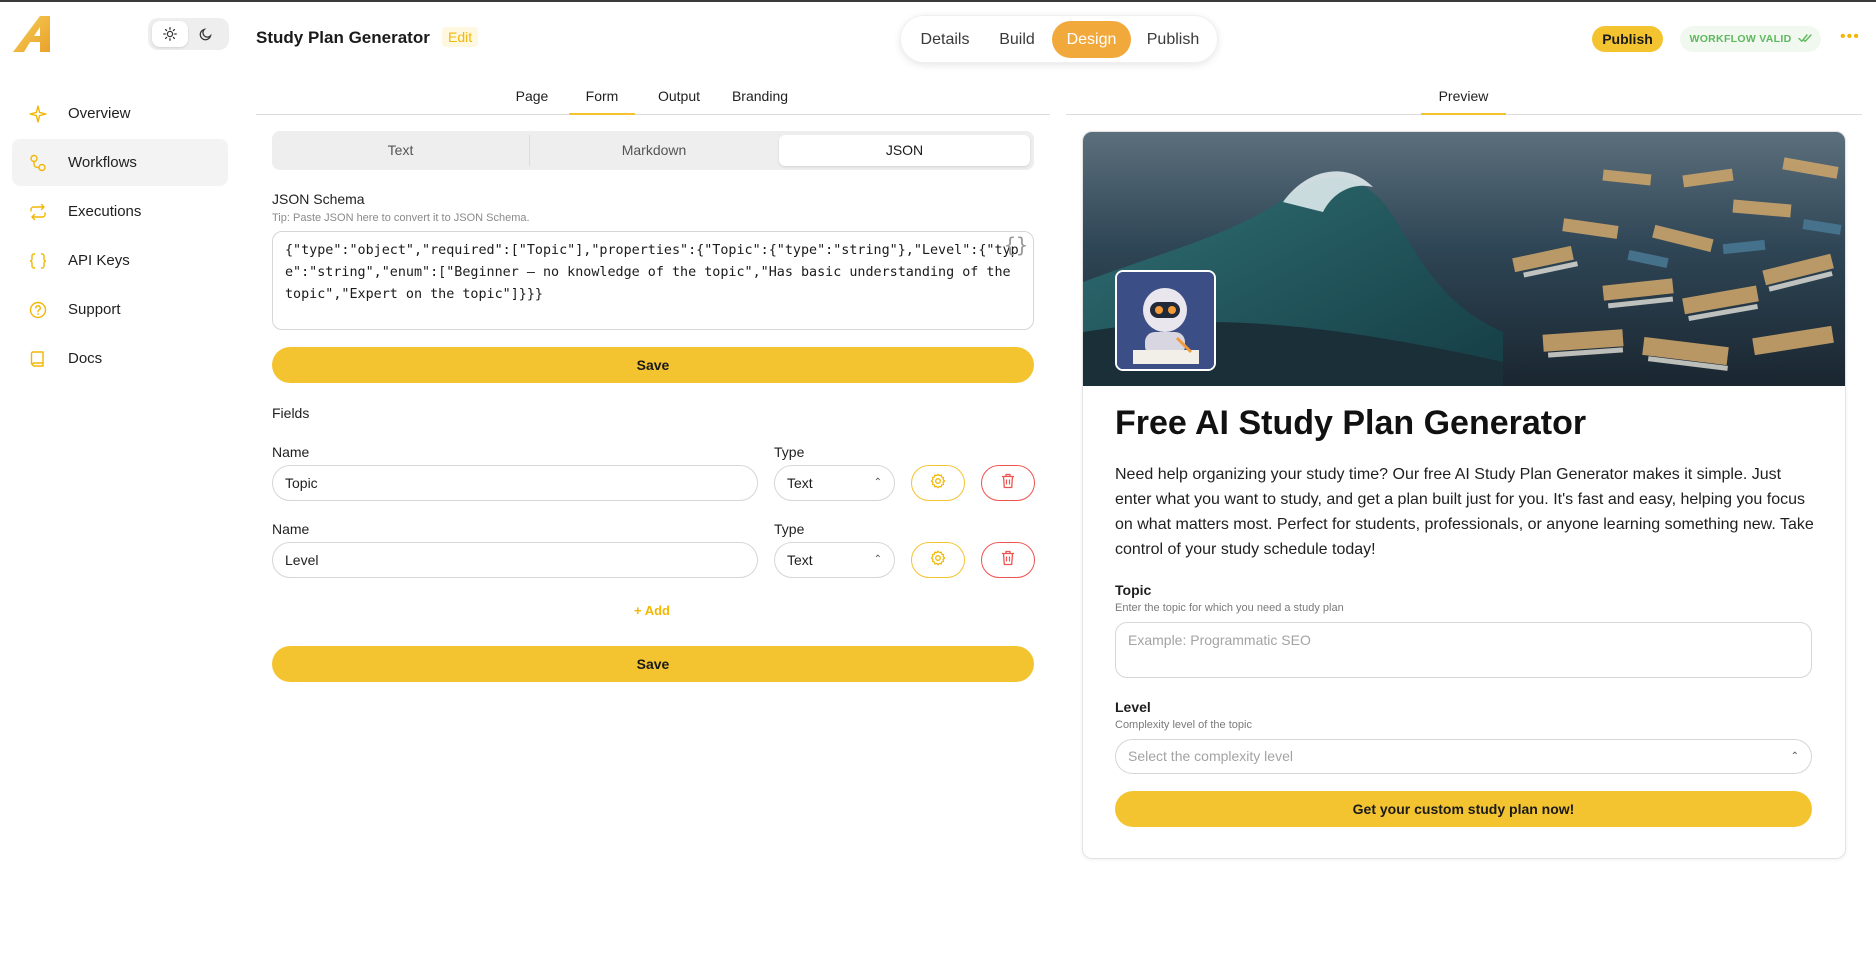 This screenshot has width=1876, height=957. What do you see at coordinates (1133, 707) in the screenshot?
I see `preview-level-label: Level` at bounding box center [1133, 707].